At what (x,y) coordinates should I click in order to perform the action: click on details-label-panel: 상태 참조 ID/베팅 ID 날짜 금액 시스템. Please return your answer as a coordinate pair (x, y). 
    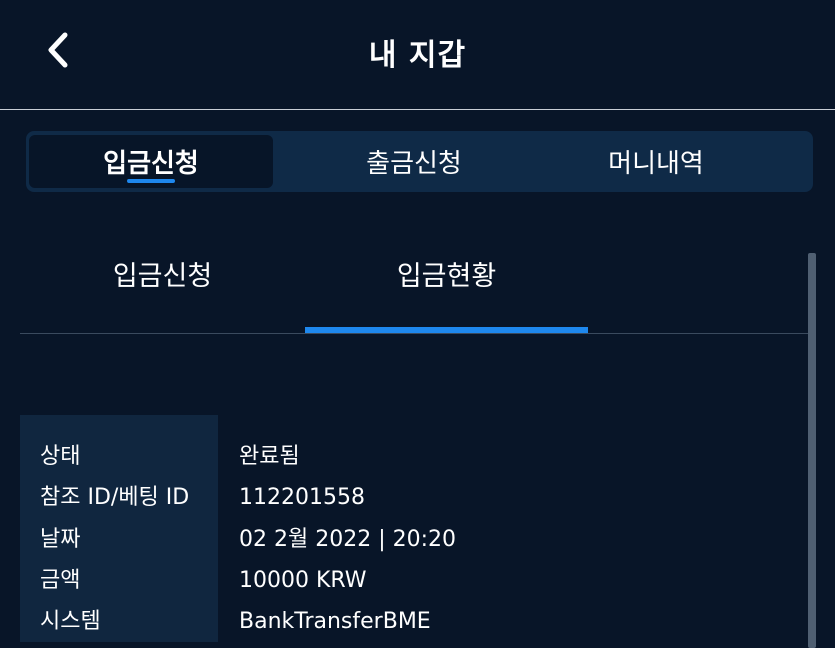
    Looking at the image, I should click on (119, 528).